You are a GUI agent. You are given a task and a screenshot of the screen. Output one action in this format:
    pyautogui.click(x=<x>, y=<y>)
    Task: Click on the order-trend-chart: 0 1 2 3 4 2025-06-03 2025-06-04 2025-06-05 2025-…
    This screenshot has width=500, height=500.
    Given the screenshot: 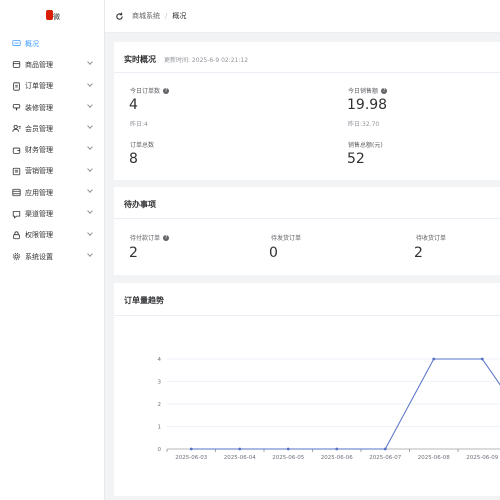 What is the action you would take?
    pyautogui.click(x=329, y=409)
    